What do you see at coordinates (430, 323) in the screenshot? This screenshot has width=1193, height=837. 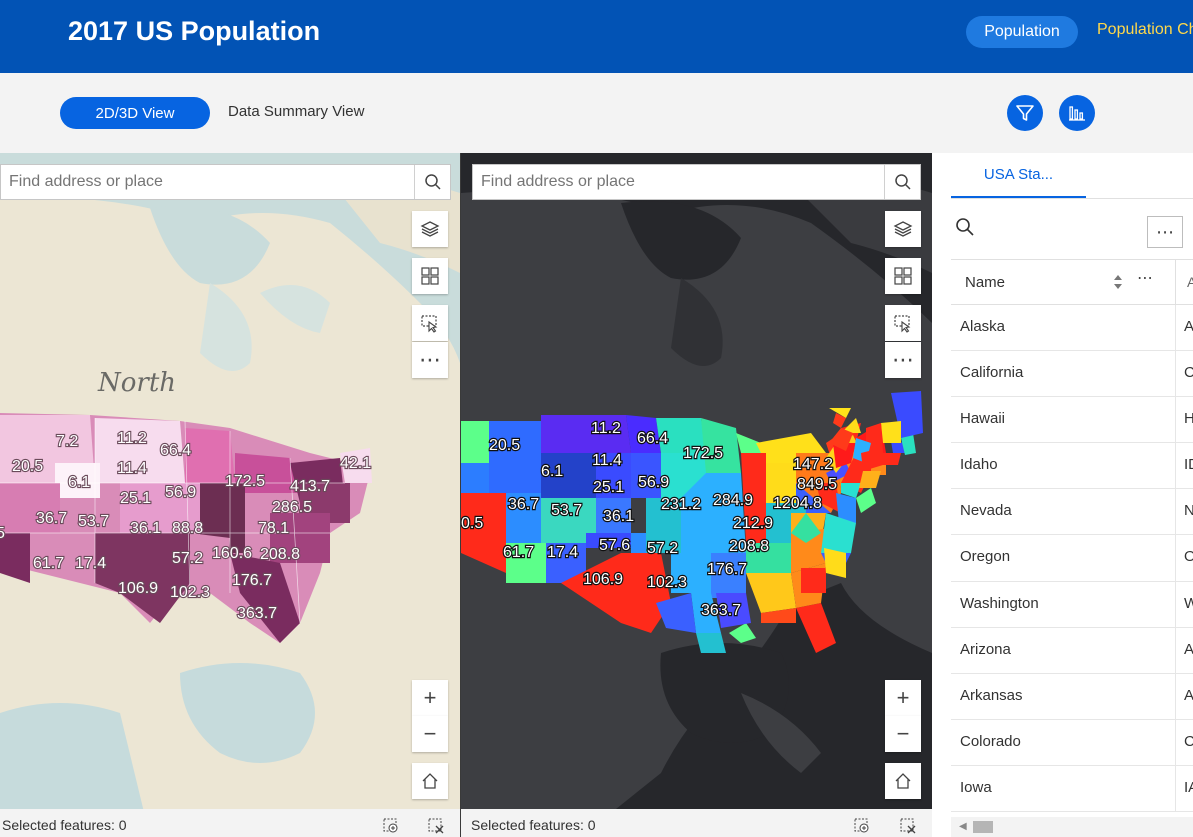 I see `left-select-button` at bounding box center [430, 323].